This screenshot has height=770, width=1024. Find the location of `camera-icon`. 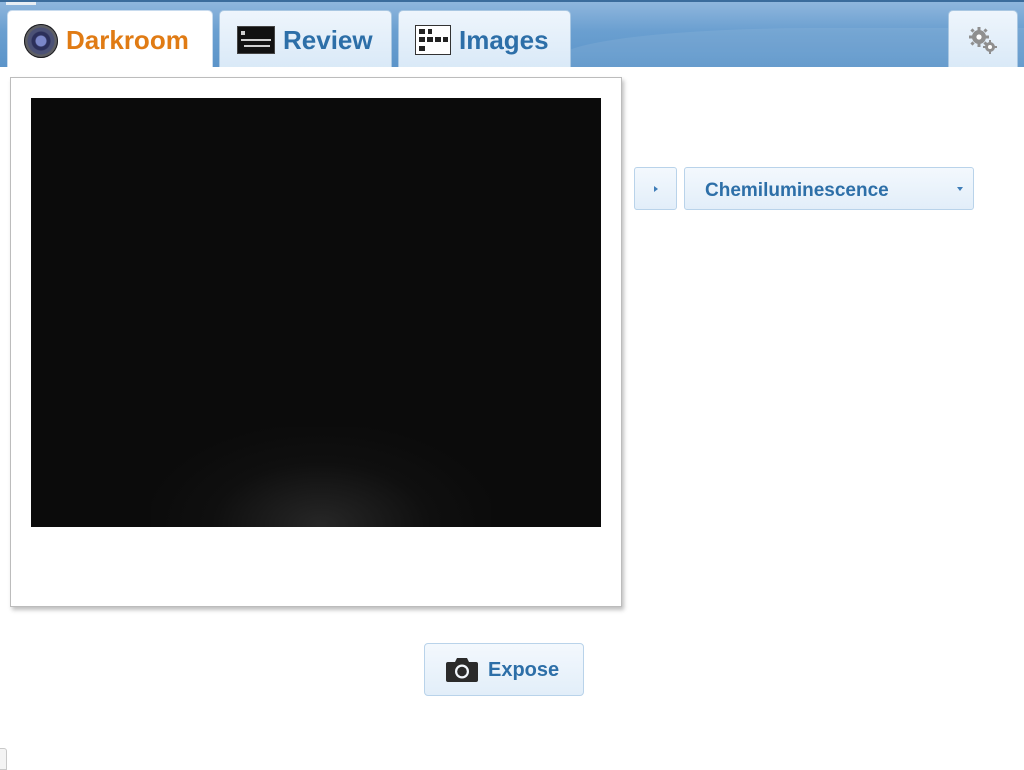

camera-icon is located at coordinates (462, 670).